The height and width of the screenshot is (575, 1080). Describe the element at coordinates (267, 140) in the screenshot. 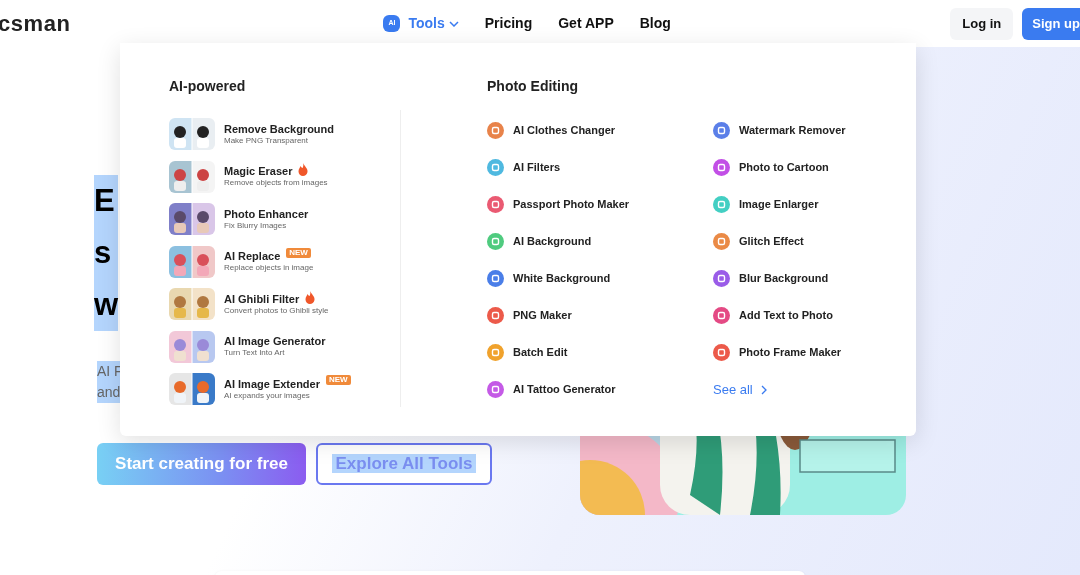

I see `tool-subtitle: Make PNG Transparent` at that location.